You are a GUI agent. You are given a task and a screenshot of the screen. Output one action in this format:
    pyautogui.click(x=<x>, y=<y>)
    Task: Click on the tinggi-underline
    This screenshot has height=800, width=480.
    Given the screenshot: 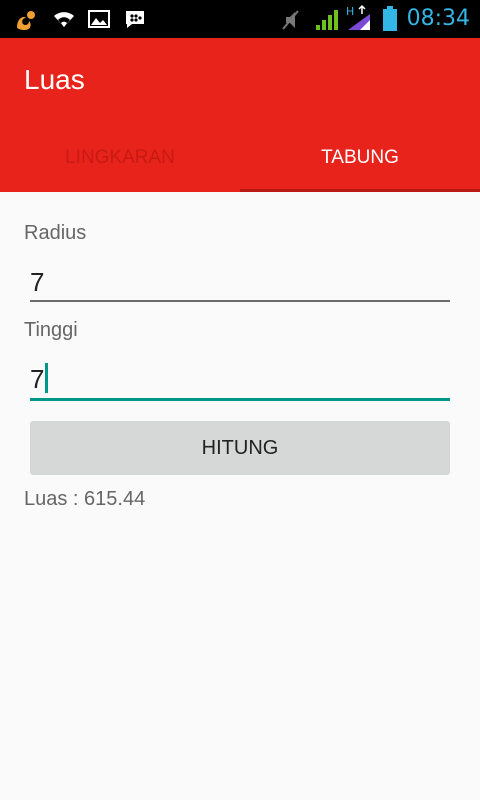 What is the action you would take?
    pyautogui.click(x=240, y=399)
    